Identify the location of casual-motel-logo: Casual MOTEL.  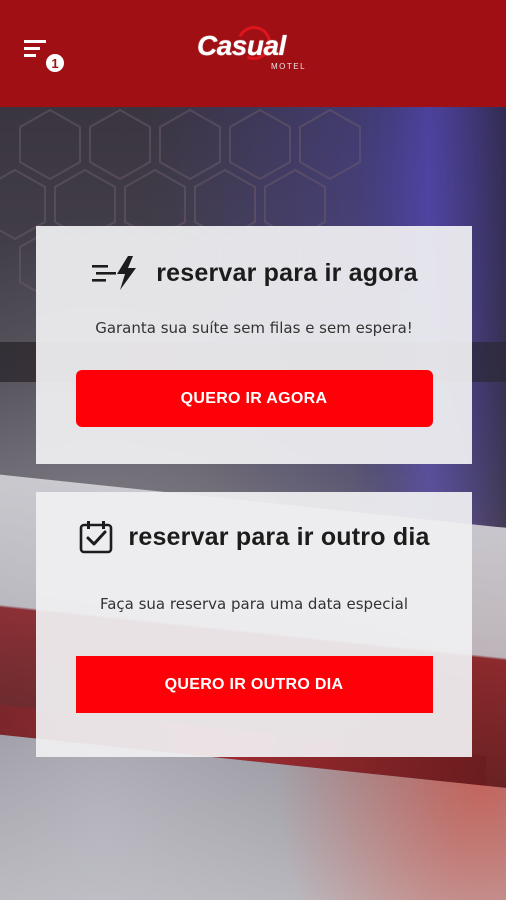
(253, 48).